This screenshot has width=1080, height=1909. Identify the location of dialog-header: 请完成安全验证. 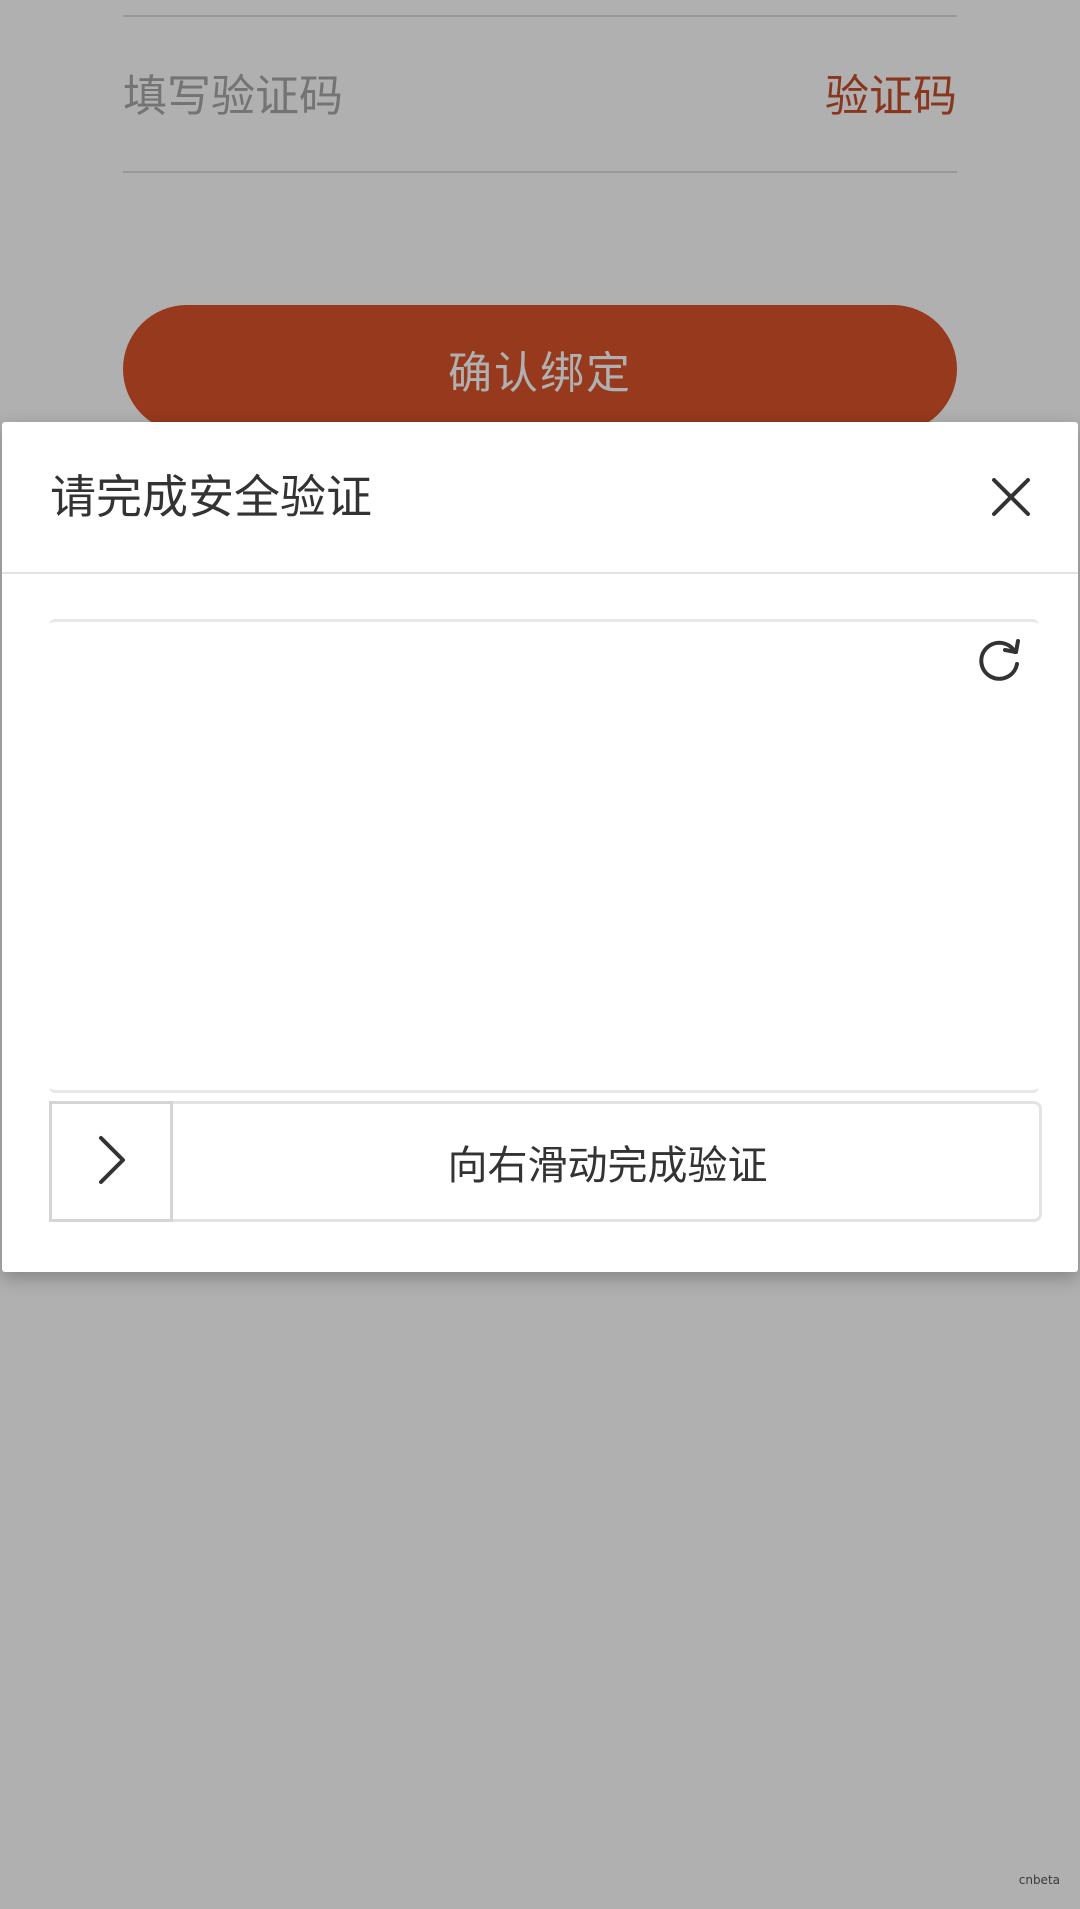
(540, 498).